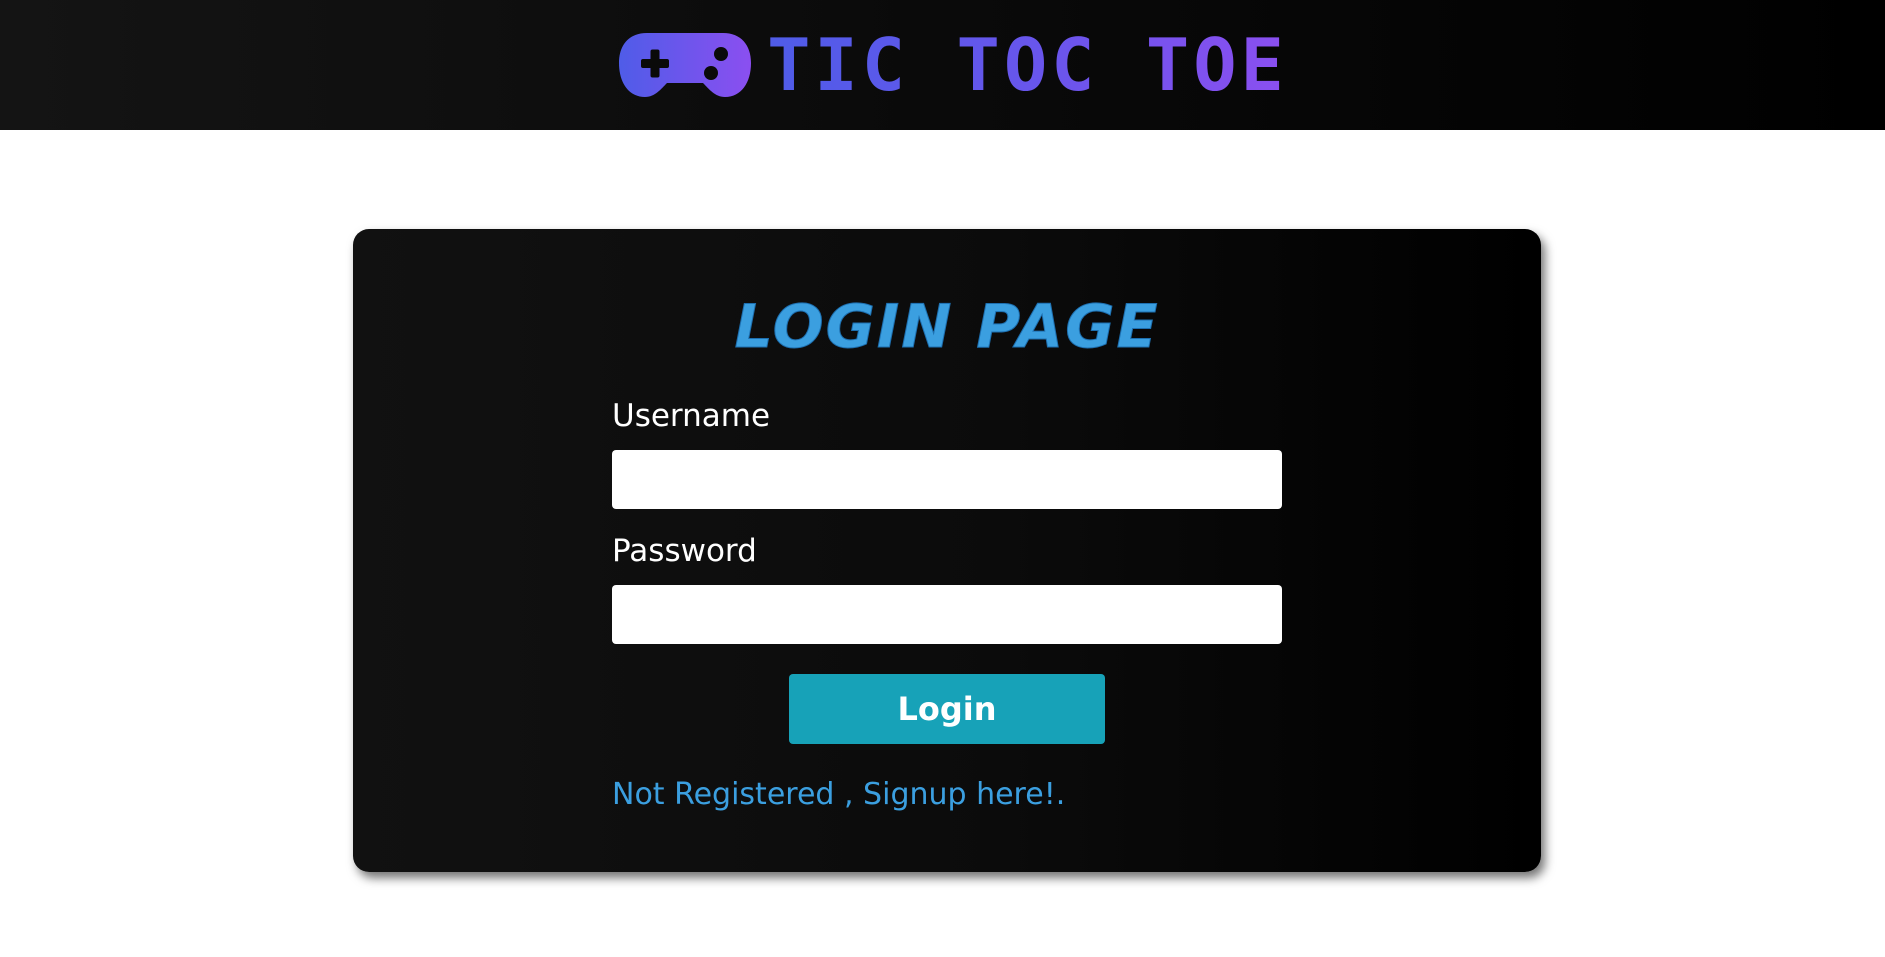 This screenshot has width=1885, height=957. I want to click on gamepad-icon, so click(685, 65).